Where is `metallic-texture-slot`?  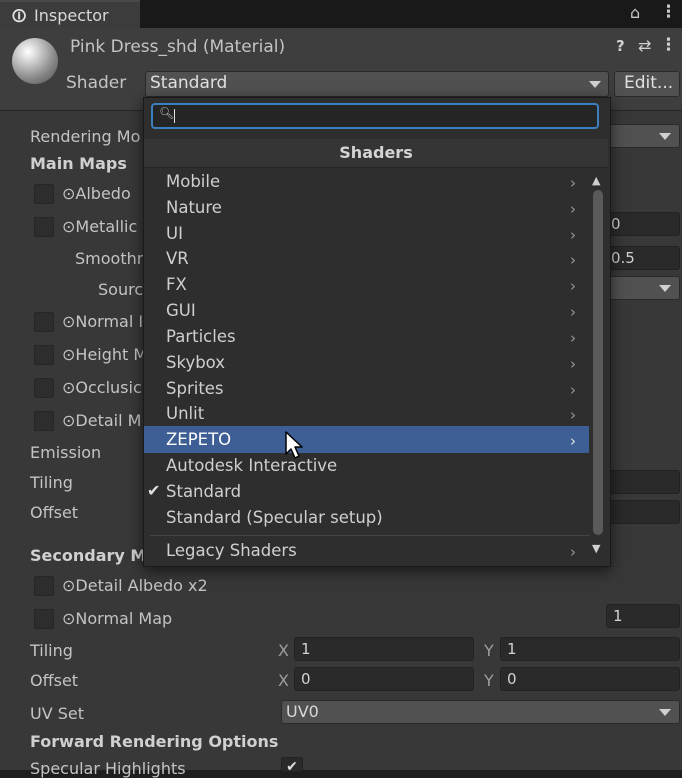
metallic-texture-slot is located at coordinates (44, 227).